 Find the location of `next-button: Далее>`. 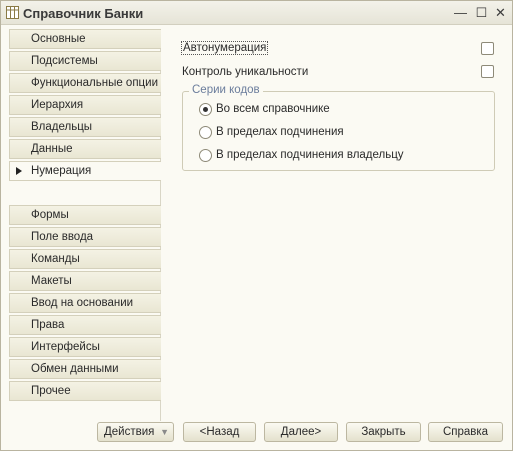

next-button: Далее> is located at coordinates (301, 432).